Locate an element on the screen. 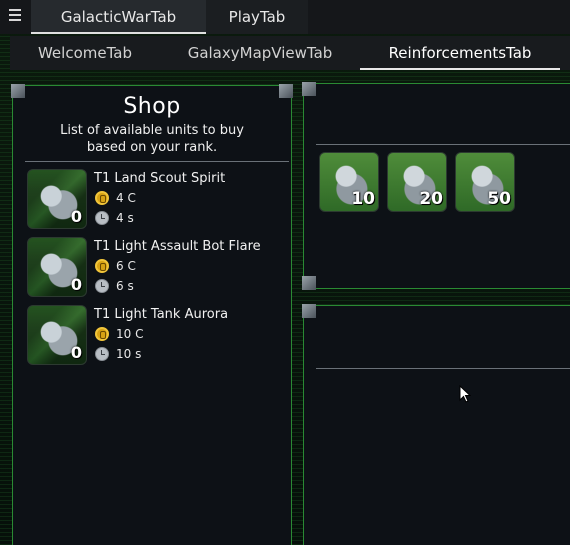 The height and width of the screenshot is (545, 570). assault-bot-unit-icon: 0 is located at coordinates (57, 267).